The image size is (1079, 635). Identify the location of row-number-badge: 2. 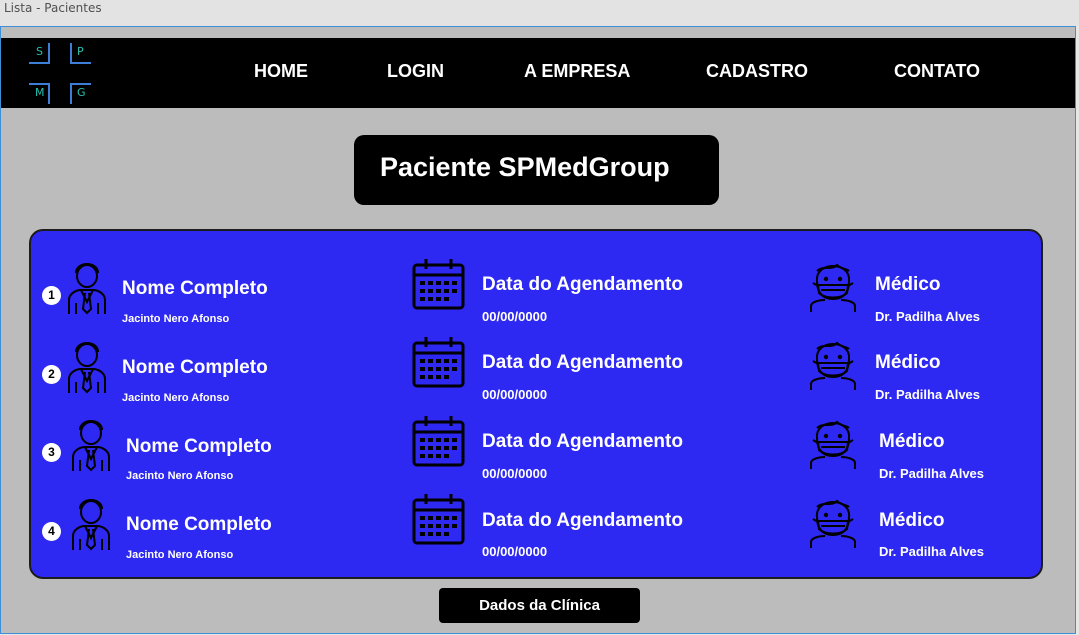
(51, 374).